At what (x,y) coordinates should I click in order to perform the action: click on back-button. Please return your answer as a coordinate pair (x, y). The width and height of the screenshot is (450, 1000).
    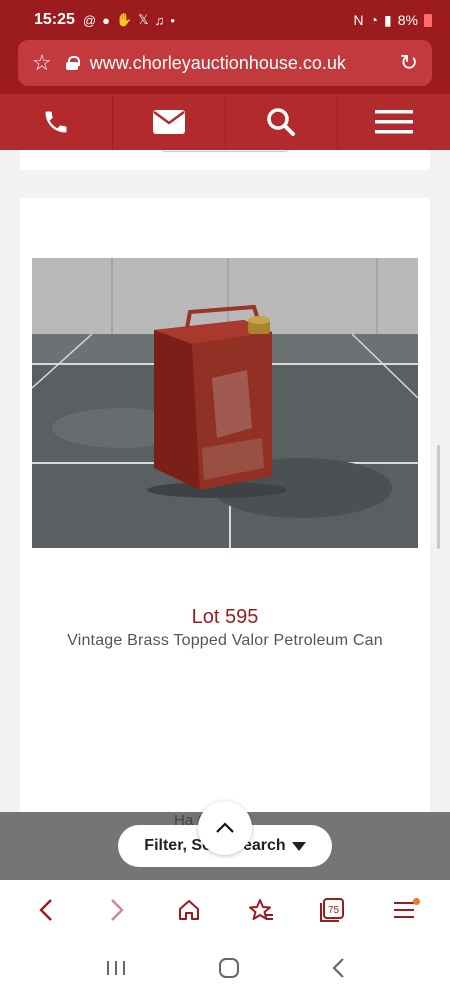
    Looking at the image, I should click on (46, 910).